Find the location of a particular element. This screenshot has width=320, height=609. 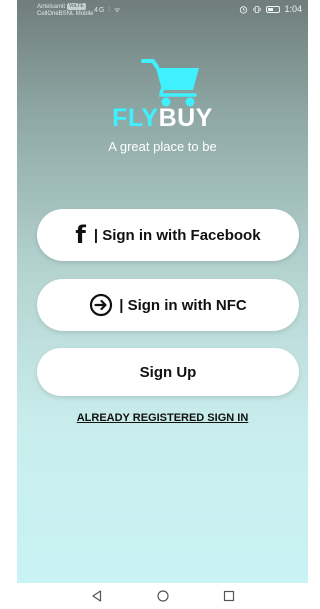

carrier-name-primary: Airtelsamit is located at coordinates (51, 7).